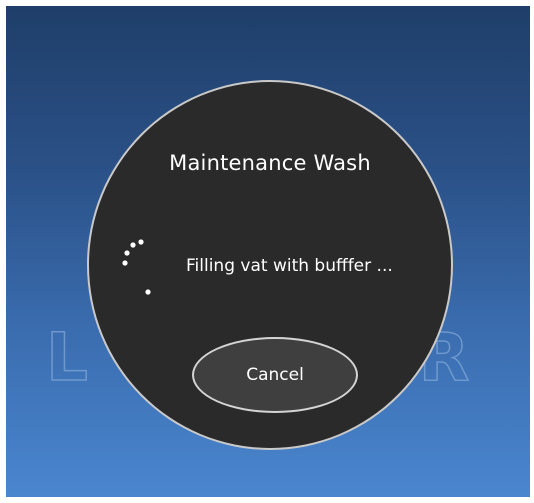 Image resolution: width=534 pixels, height=503 pixels. I want to click on cancel-button: Cancel, so click(275, 375).